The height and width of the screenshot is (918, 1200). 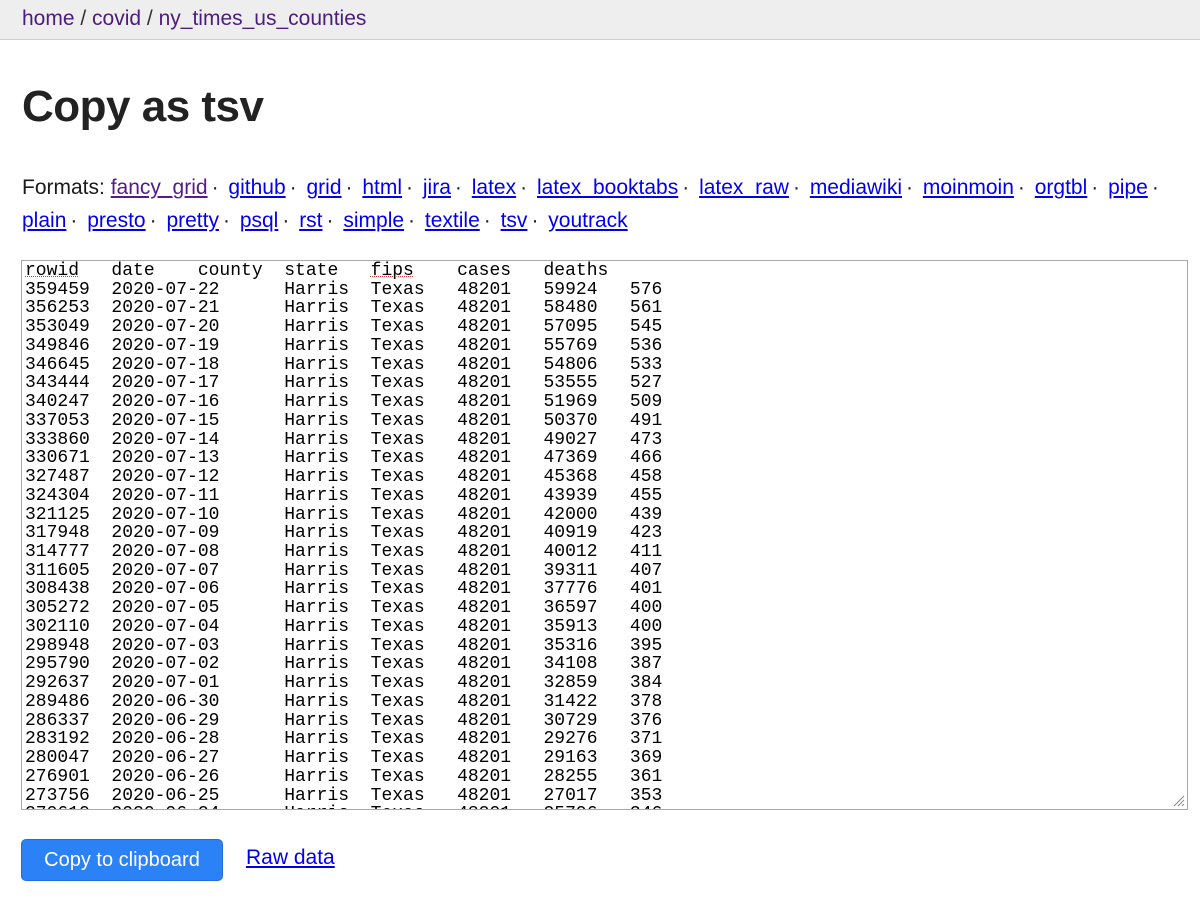 What do you see at coordinates (323, 187) in the screenshot?
I see `format-link-grid: grid` at bounding box center [323, 187].